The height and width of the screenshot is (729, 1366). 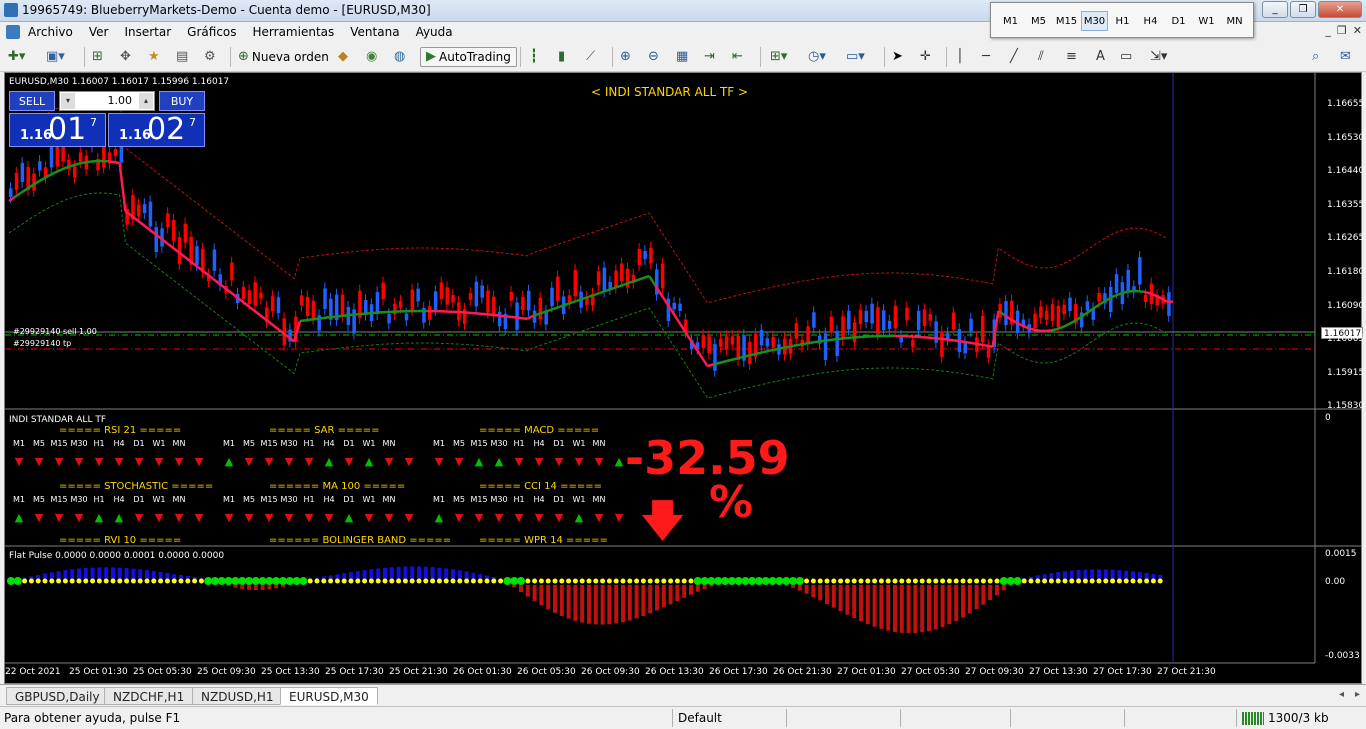 I want to click on indicators-button: ⊞▾, so click(x=778, y=57).